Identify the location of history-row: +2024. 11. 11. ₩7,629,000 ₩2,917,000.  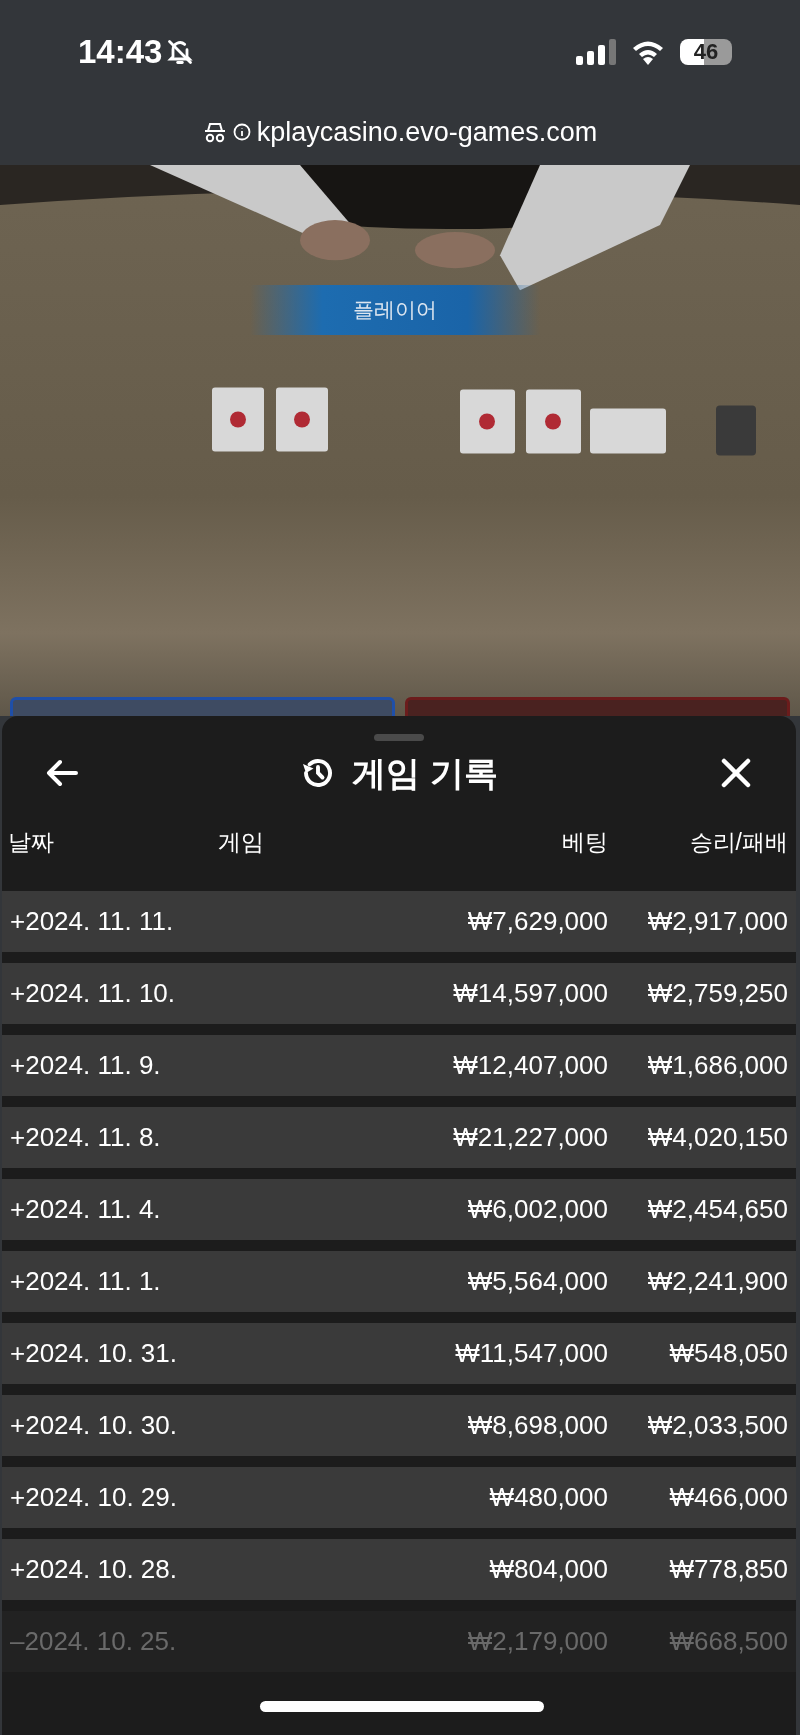
(399, 921).